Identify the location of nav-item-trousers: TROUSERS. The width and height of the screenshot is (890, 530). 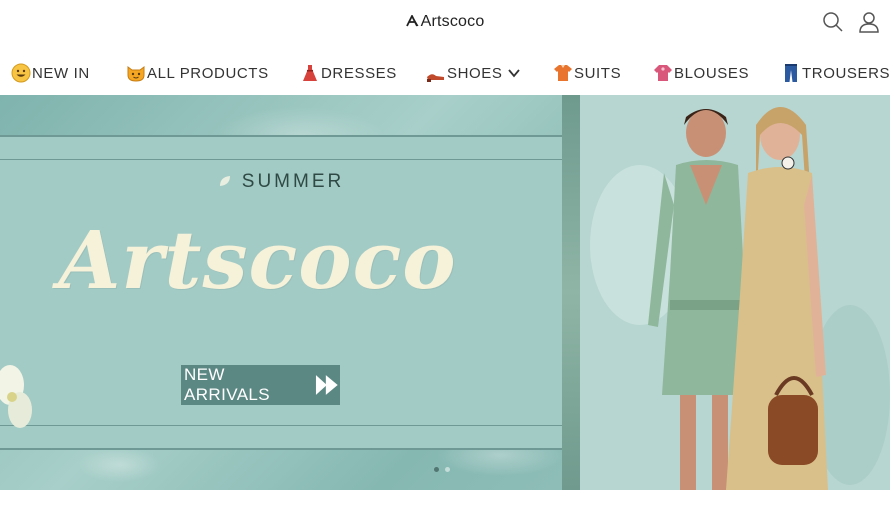
(835, 73).